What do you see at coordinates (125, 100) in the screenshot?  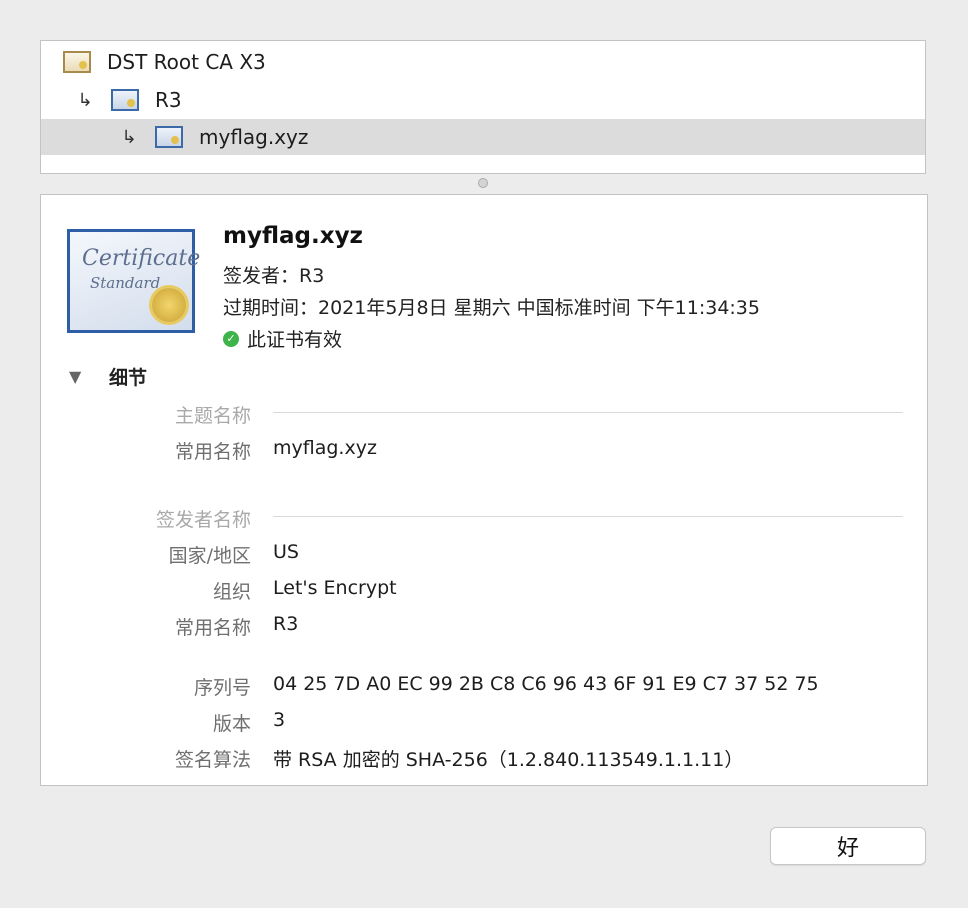 I see `intermediate-certificate-icon` at bounding box center [125, 100].